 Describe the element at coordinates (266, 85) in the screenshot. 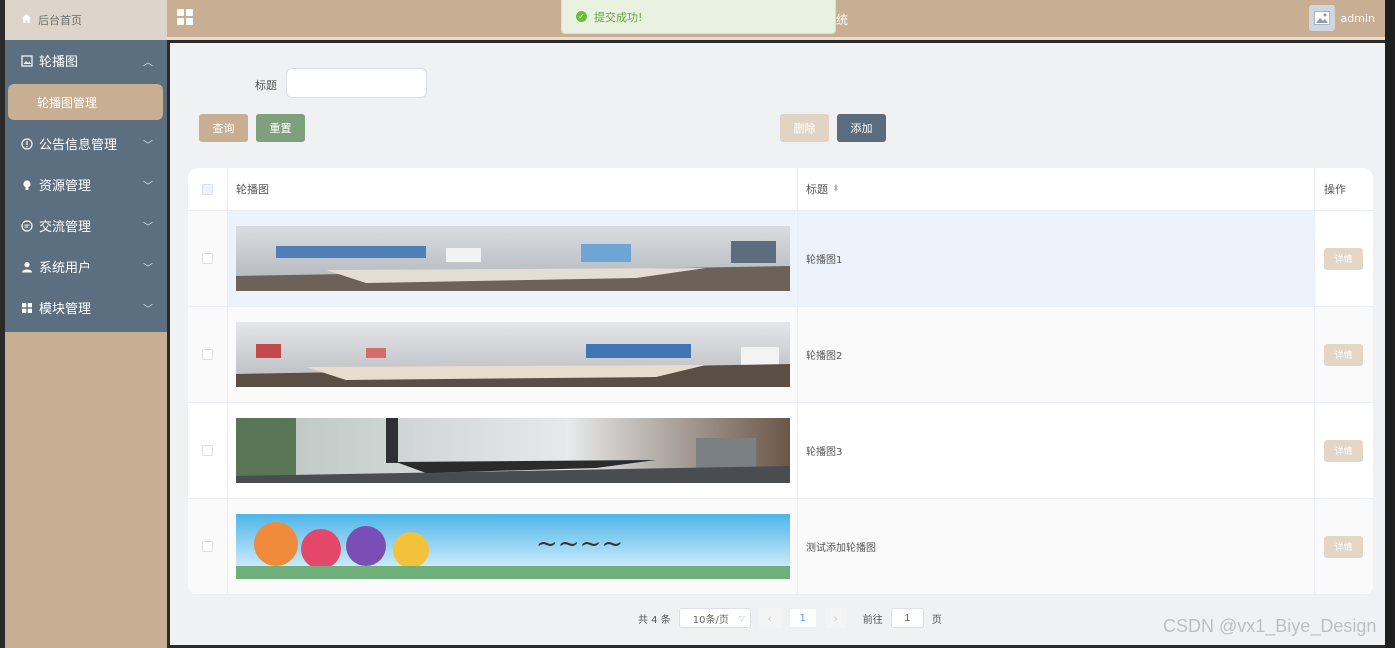

I see `search-title-label: 标题` at that location.